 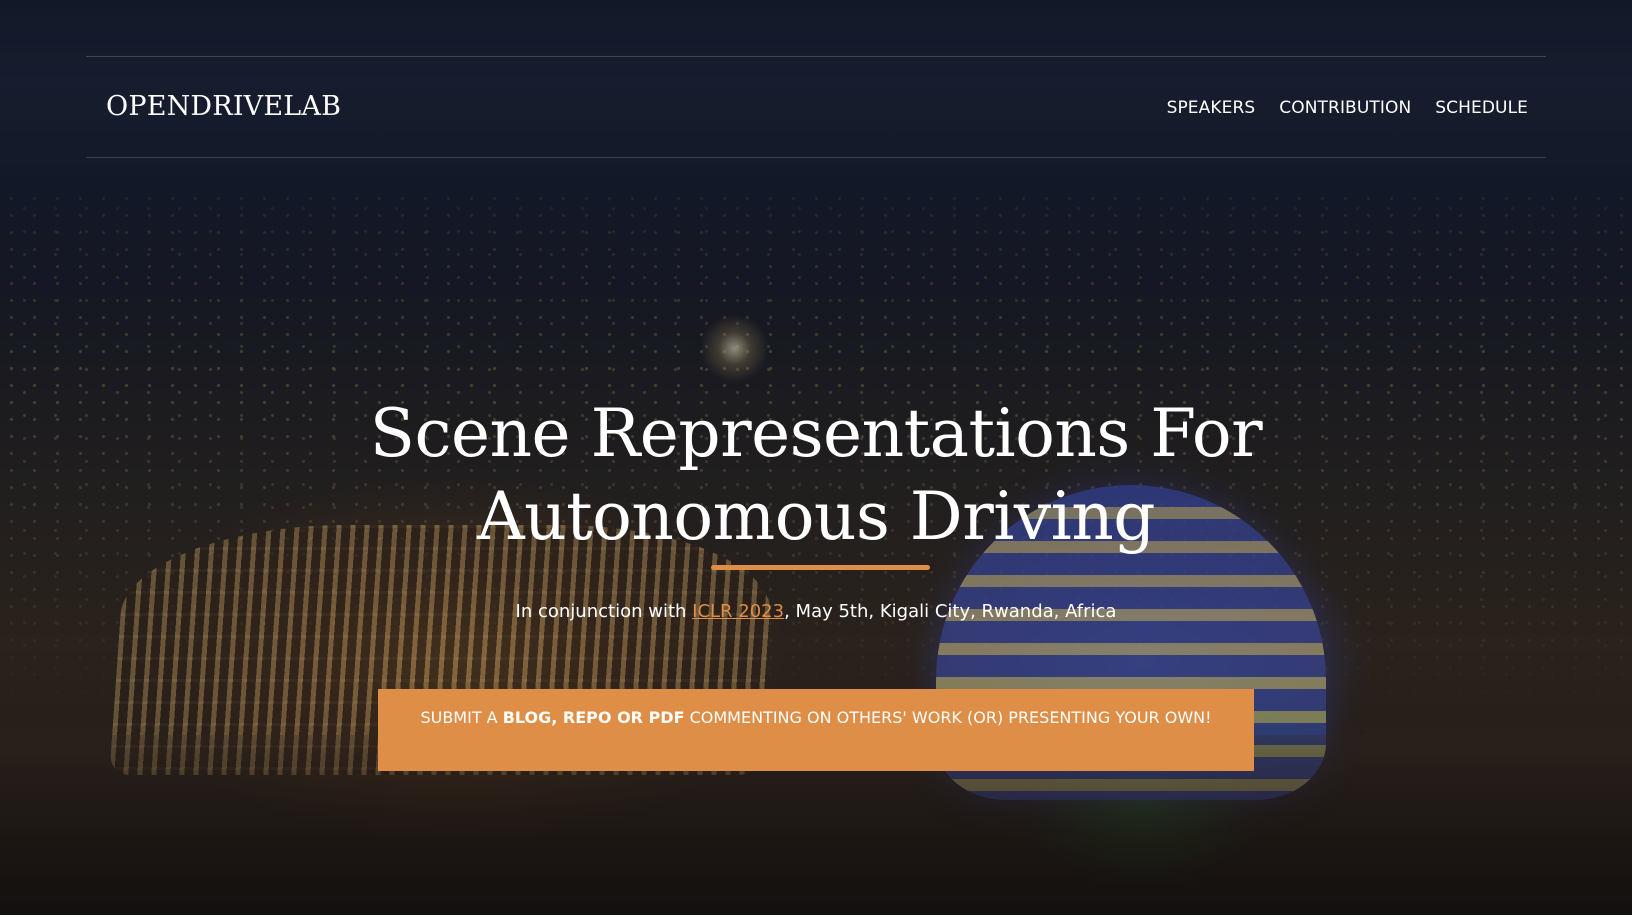 I want to click on nav-contribution-link: CONTRIBUTION, so click(x=1345, y=108).